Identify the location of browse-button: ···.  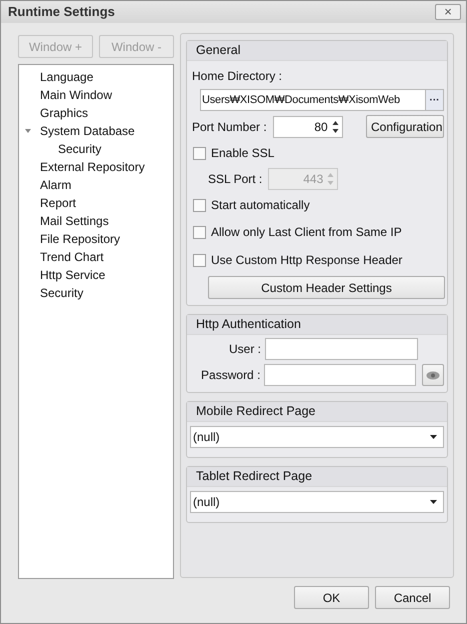
(435, 100).